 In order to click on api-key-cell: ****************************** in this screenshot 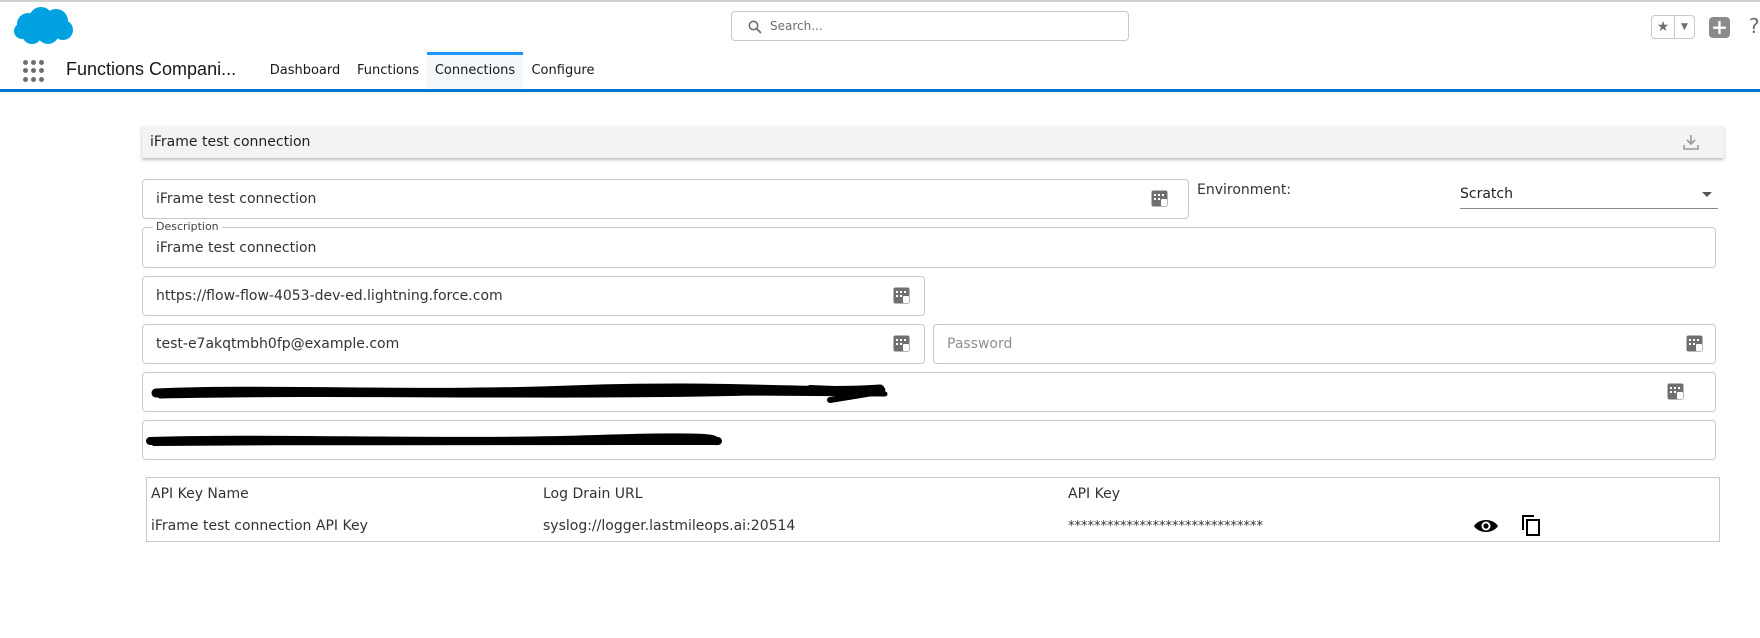, I will do `click(1165, 526)`.